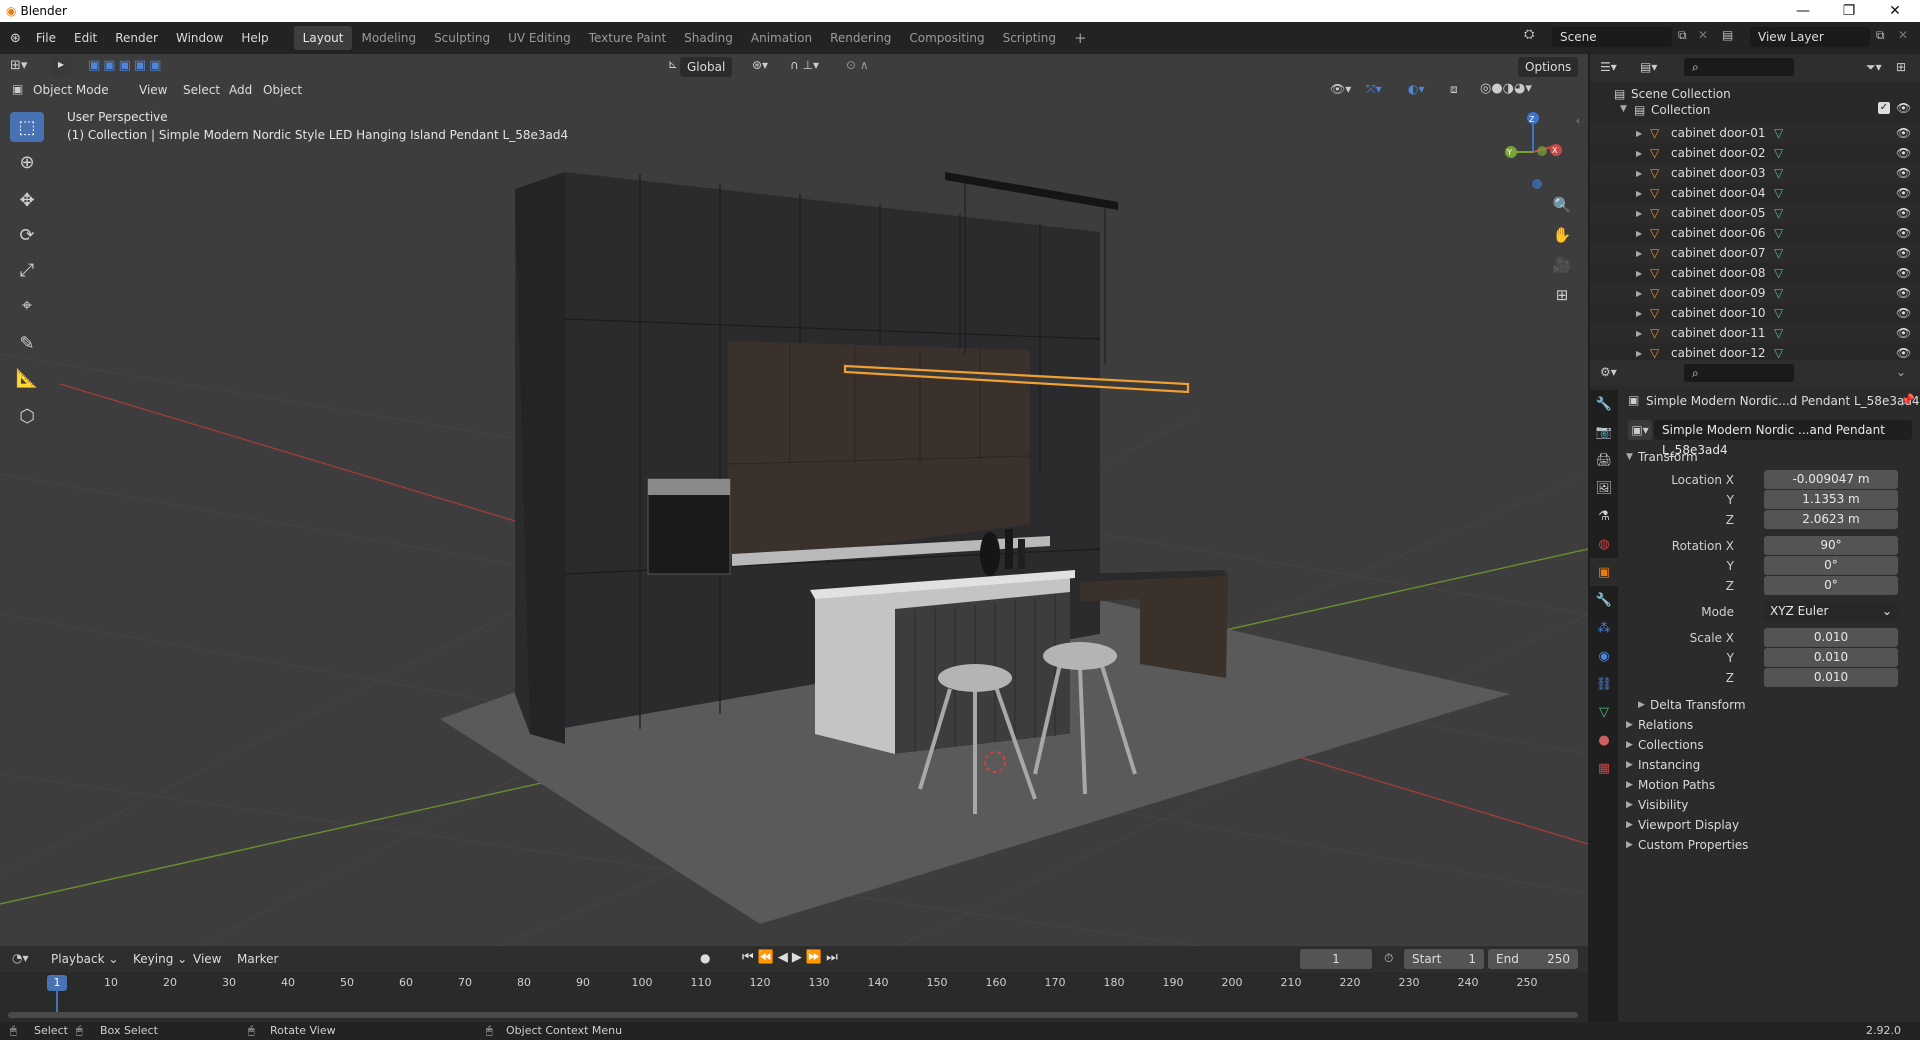 This screenshot has height=1040, width=1920. I want to click on location-y-field: 1.1353 m, so click(1831, 499).